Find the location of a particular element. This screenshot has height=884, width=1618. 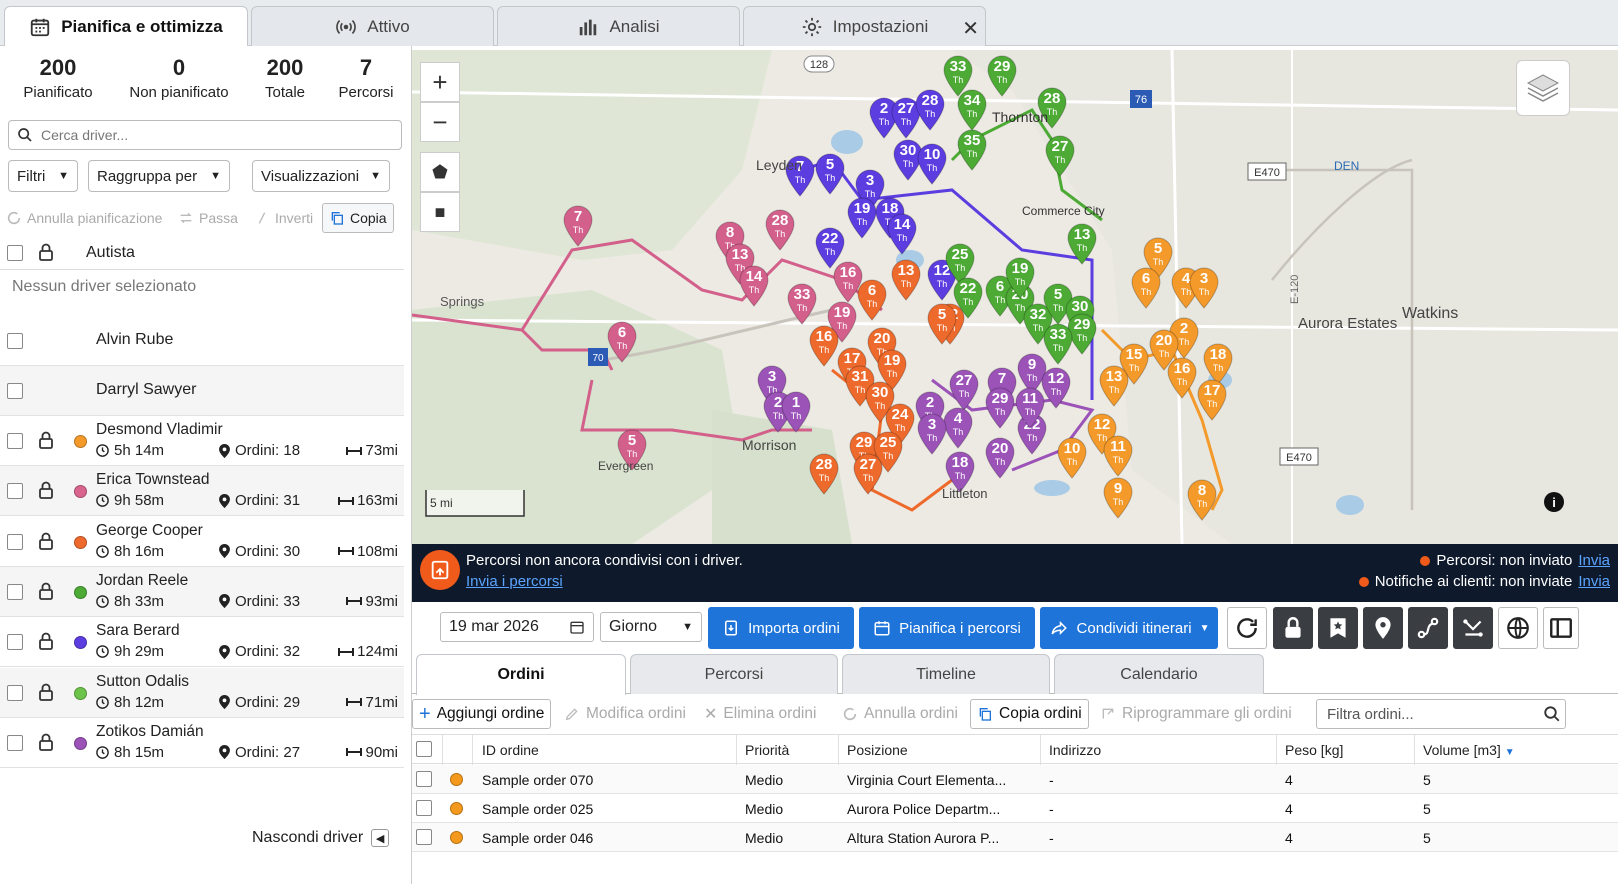

bookmark-button is located at coordinates (1338, 628).